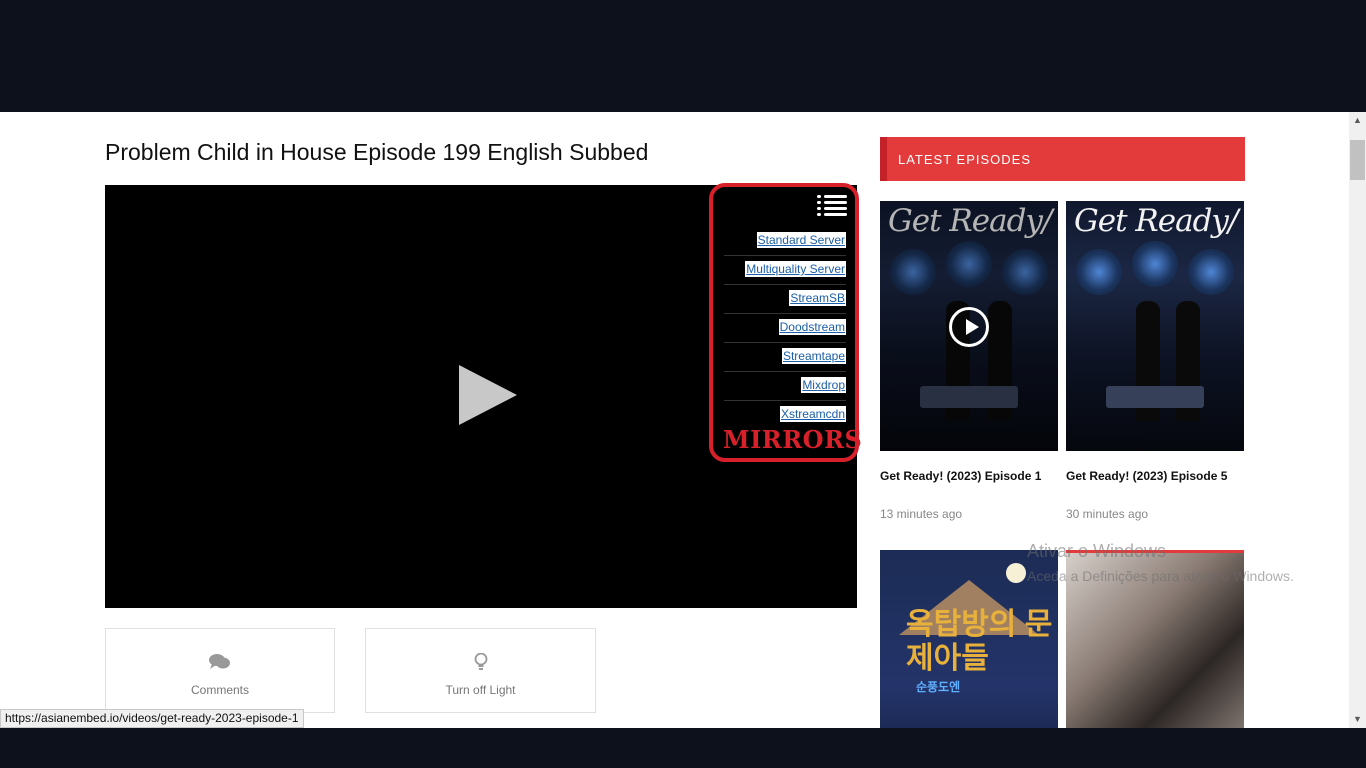 The width and height of the screenshot is (1366, 768). Describe the element at coordinates (795, 269) in the screenshot. I see `server-link-multiquality: Multiquality Server` at that location.